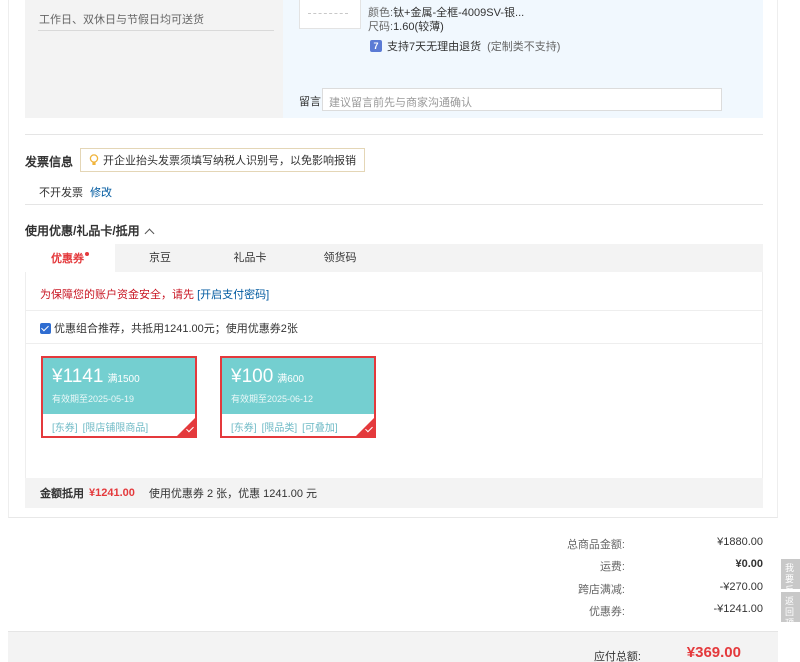  Describe the element at coordinates (790, 574) in the screenshot. I see `feedback-button: 我要反馈` at that location.